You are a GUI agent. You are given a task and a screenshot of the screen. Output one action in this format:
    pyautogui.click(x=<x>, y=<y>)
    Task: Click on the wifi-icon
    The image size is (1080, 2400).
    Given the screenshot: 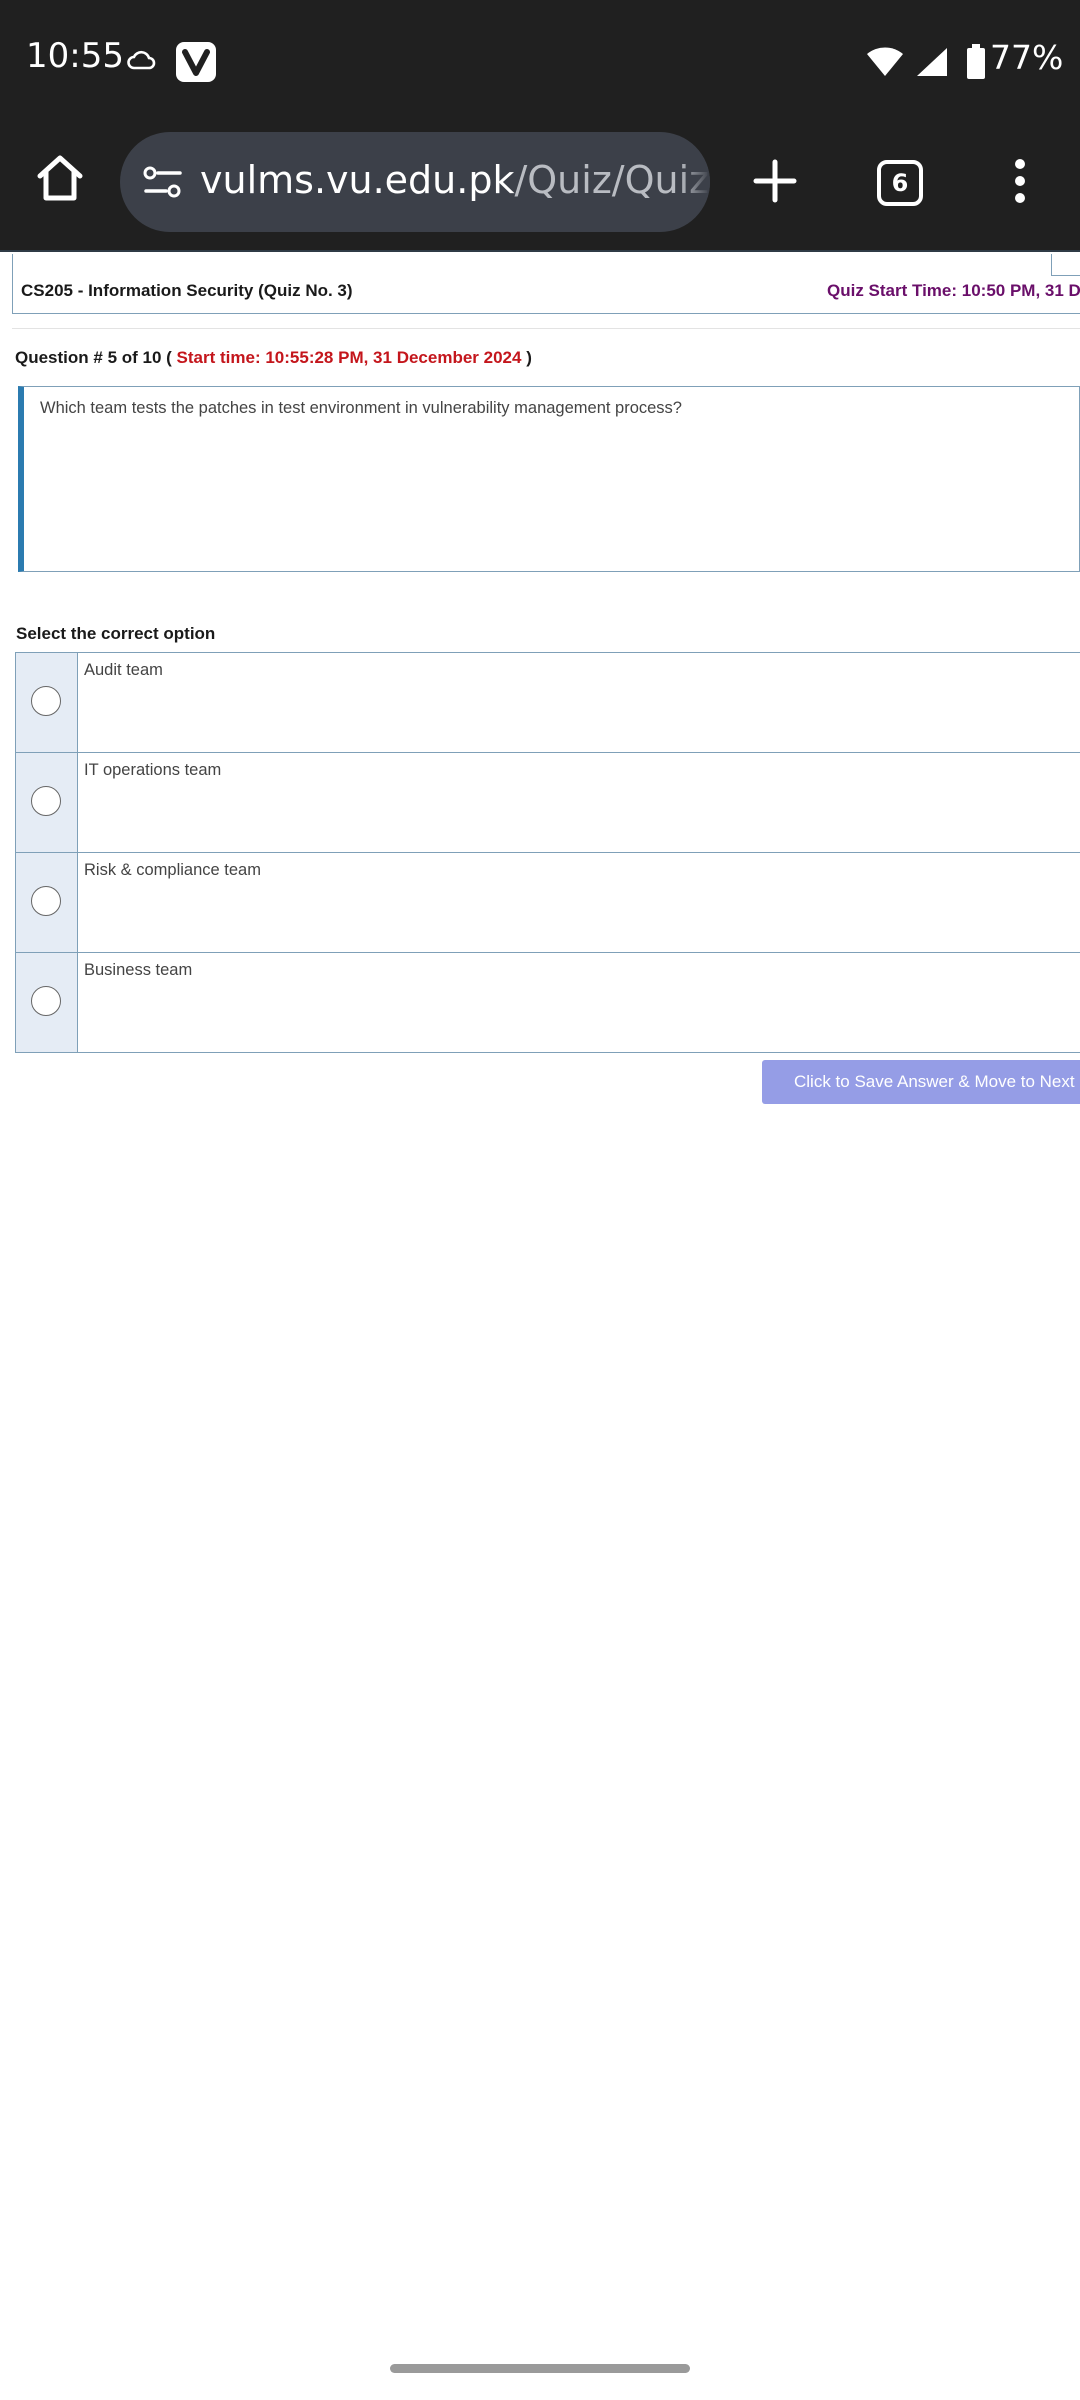 What is the action you would take?
    pyautogui.click(x=885, y=63)
    